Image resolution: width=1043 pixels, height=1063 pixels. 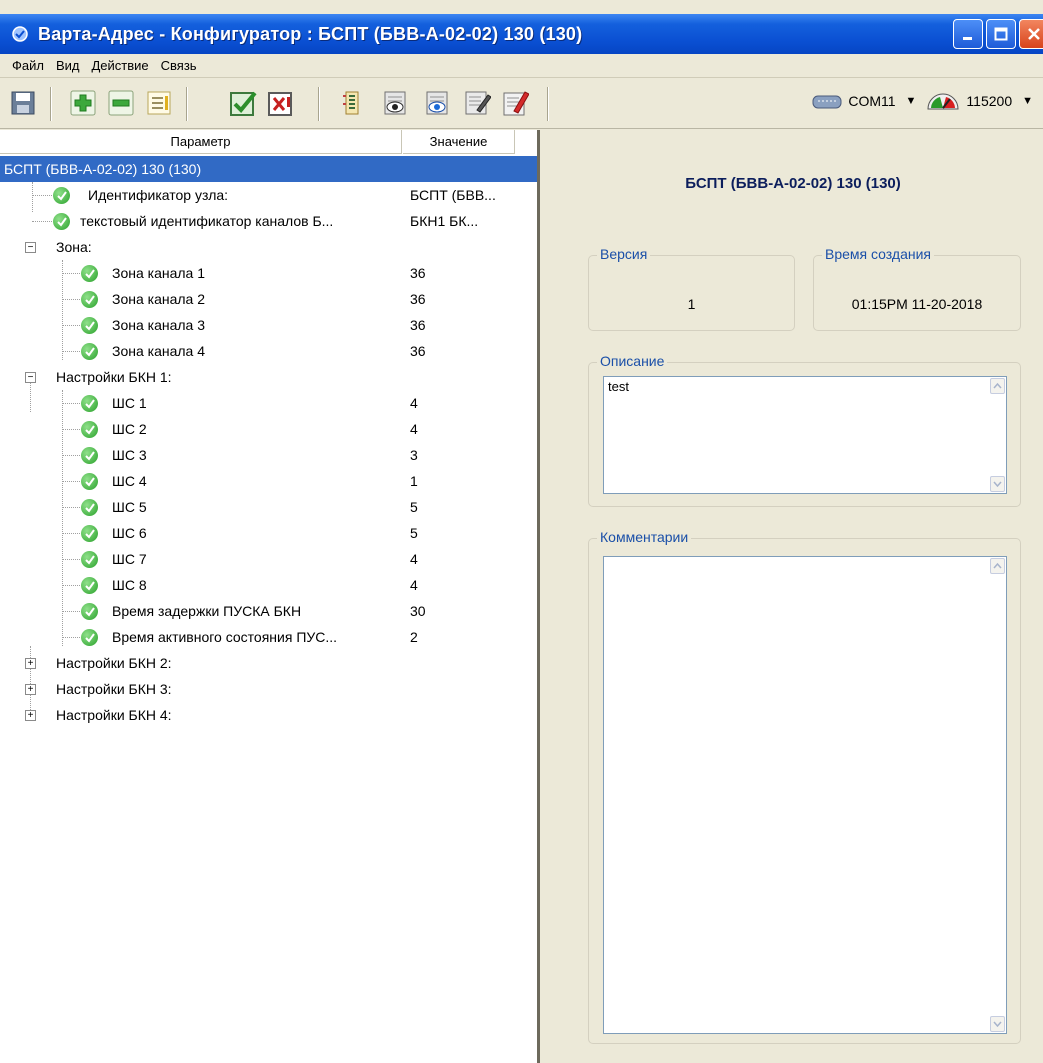 I want to click on created-label: Время создания, so click(x=878, y=254).